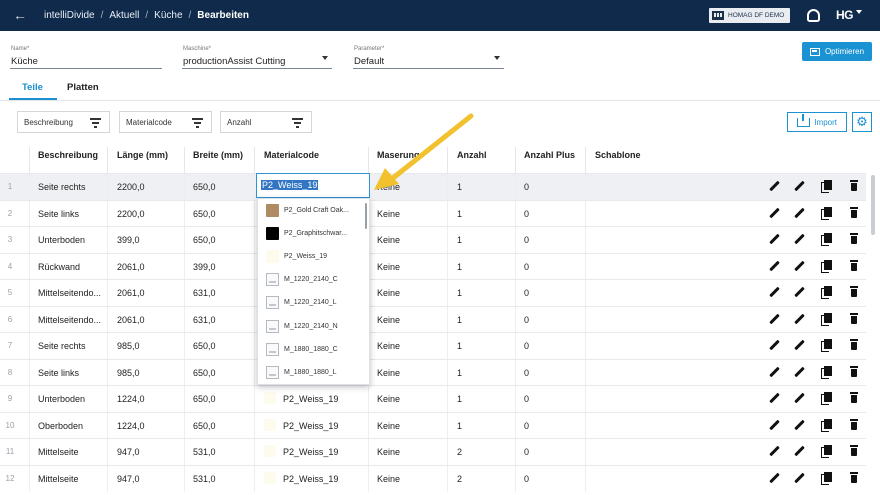 Image resolution: width=880 pixels, height=495 pixels. Describe the element at coordinates (58, 452) in the screenshot. I see `cell-beschreibung: Mittelseite` at that location.